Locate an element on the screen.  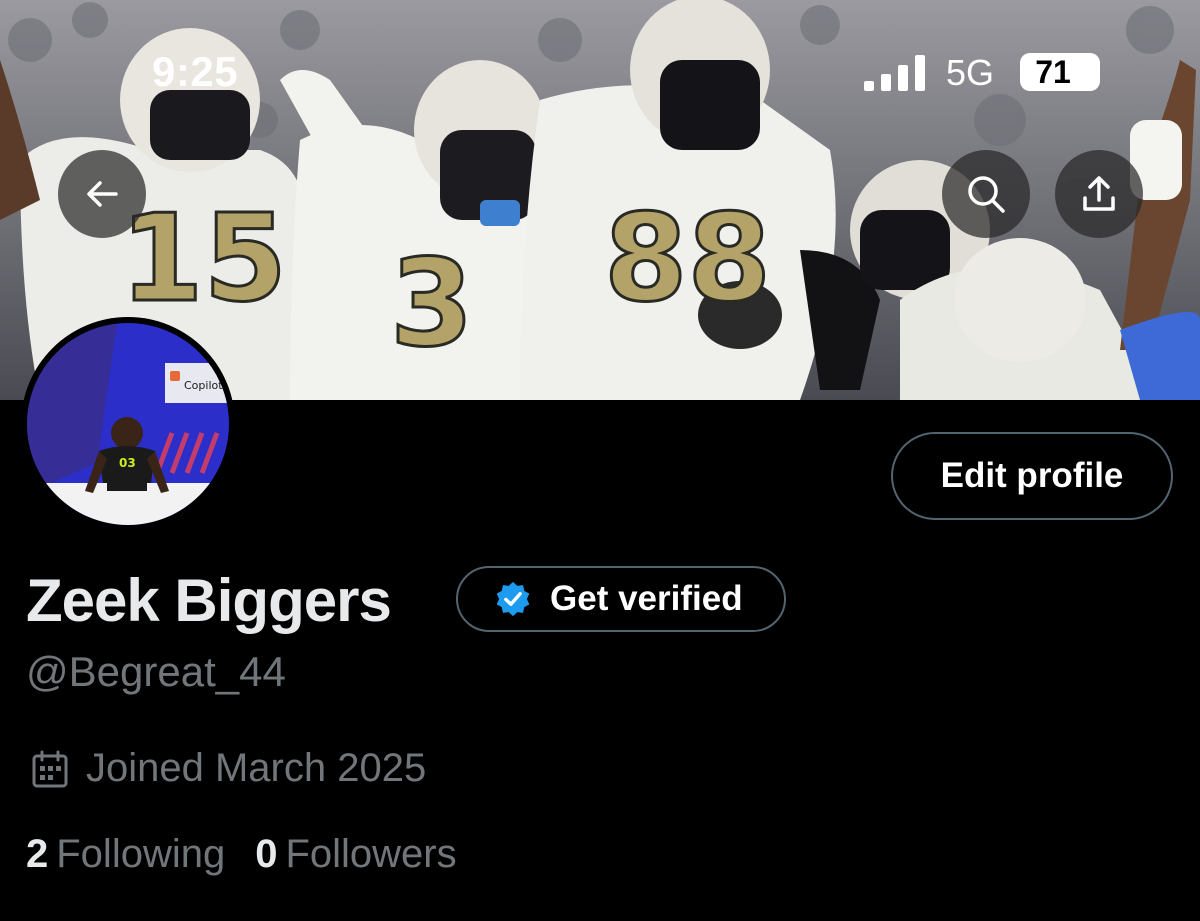
get-verified-button: Get verified is located at coordinates (621, 599).